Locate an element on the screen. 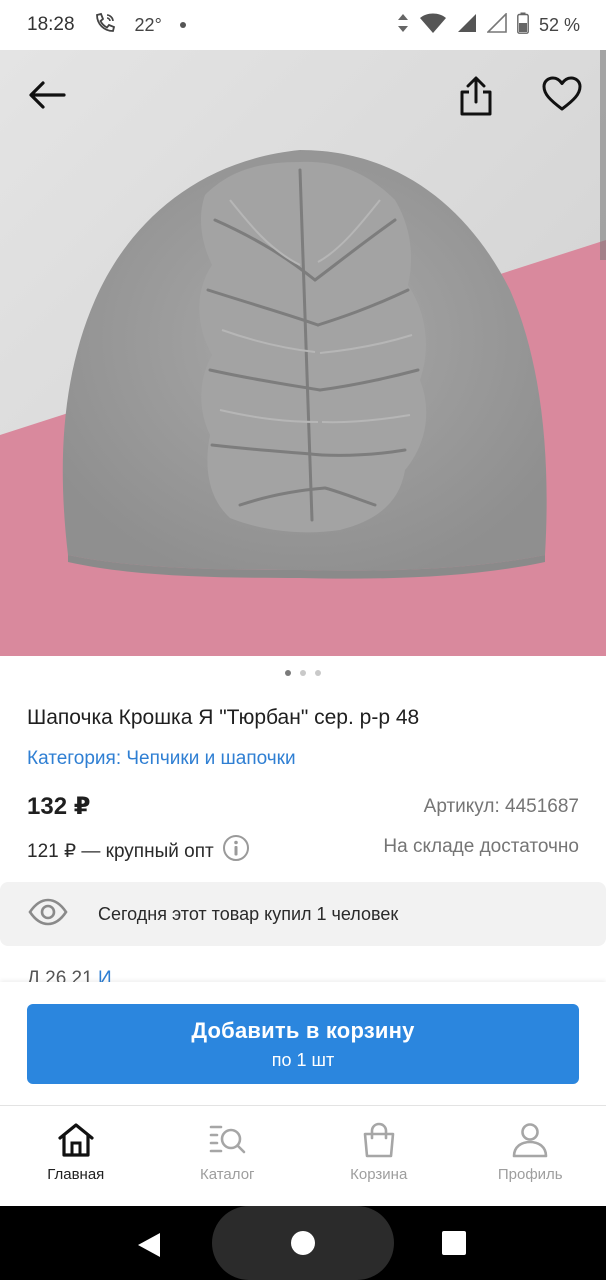 The image size is (606, 1280). stock-status: На складе достаточно is located at coordinates (481, 846).